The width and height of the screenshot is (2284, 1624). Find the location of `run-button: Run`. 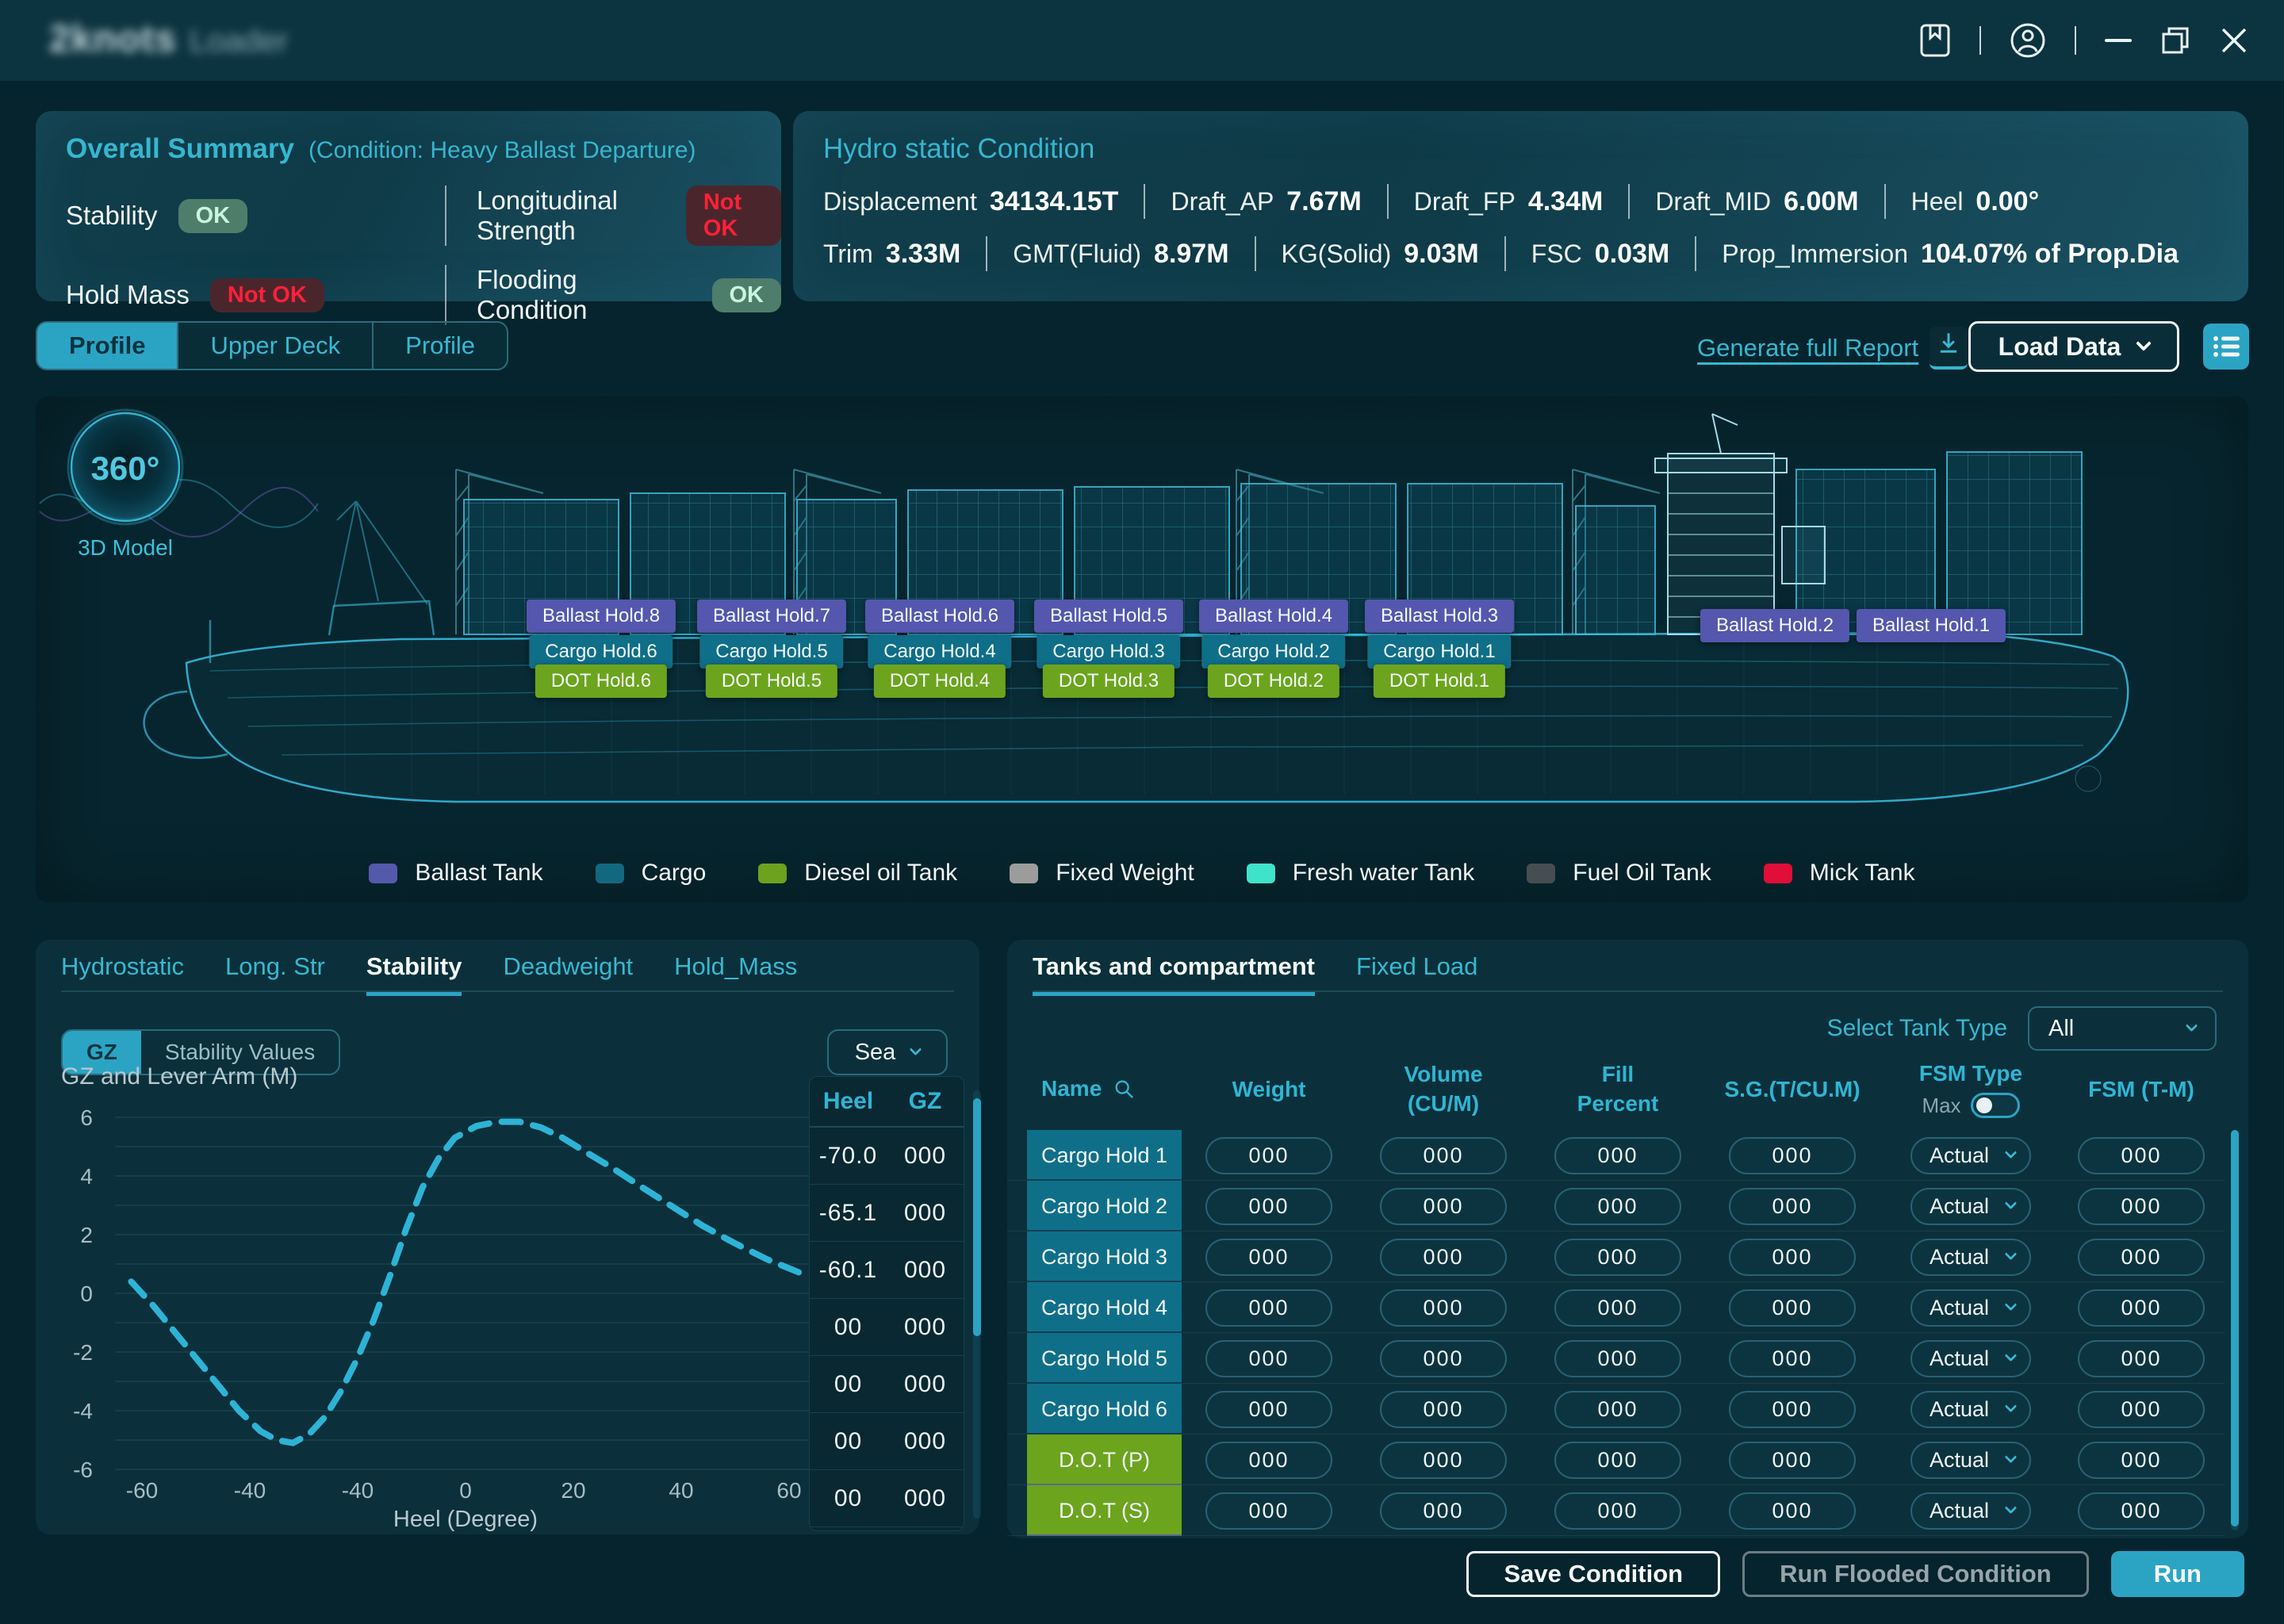

run-button: Run is located at coordinates (2177, 1574).